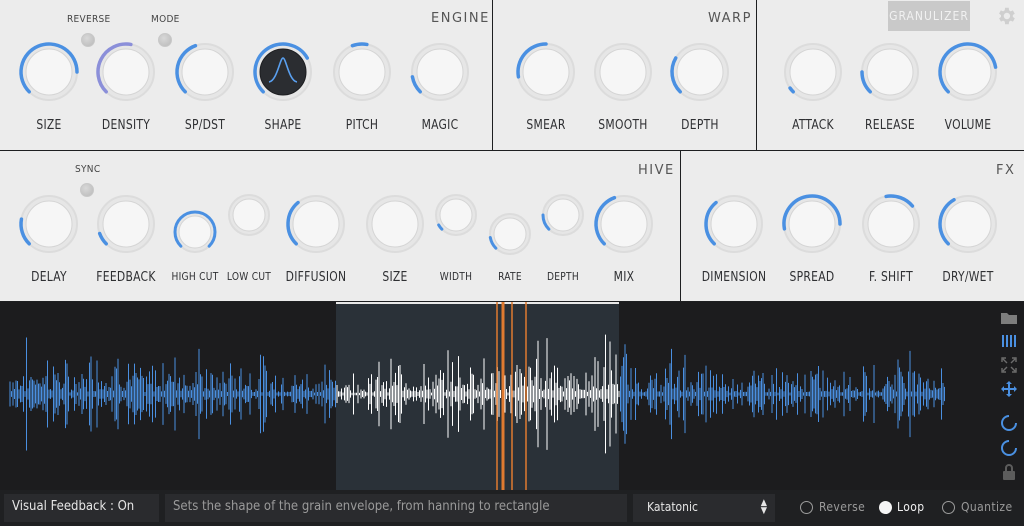 The height and width of the screenshot is (526, 1024). Describe the element at coordinates (704, 508) in the screenshot. I see `preset-selector: Katatonic ▲ ▼` at that location.